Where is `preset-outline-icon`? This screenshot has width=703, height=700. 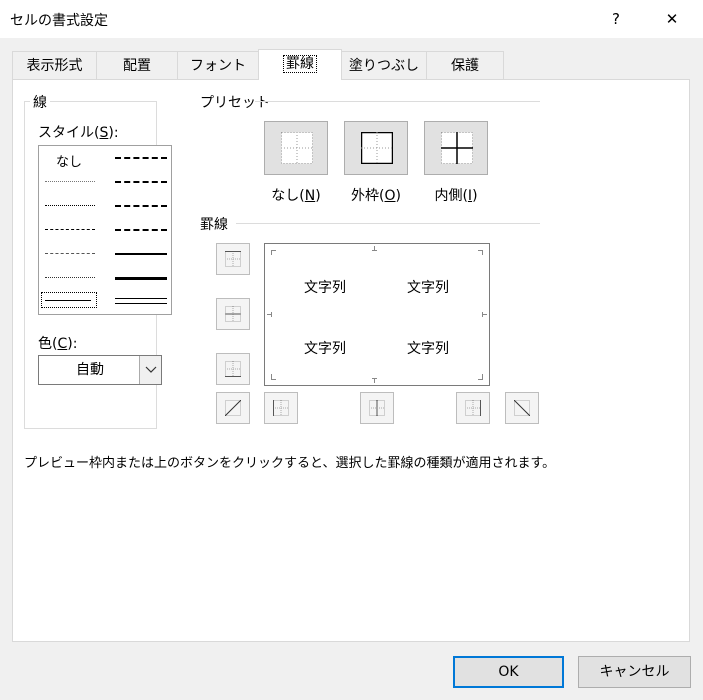 preset-outline-icon is located at coordinates (377, 148).